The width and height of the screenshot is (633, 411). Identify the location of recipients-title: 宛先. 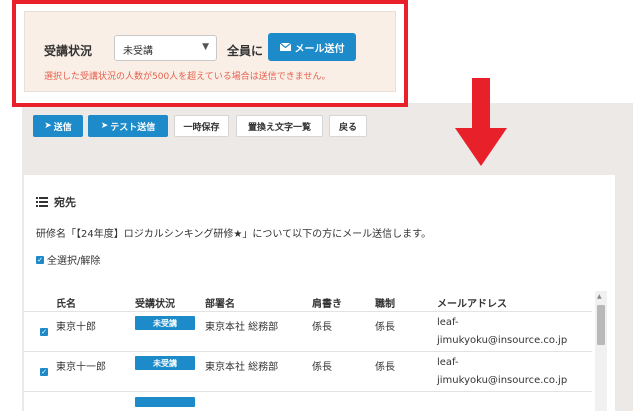
(56, 202).